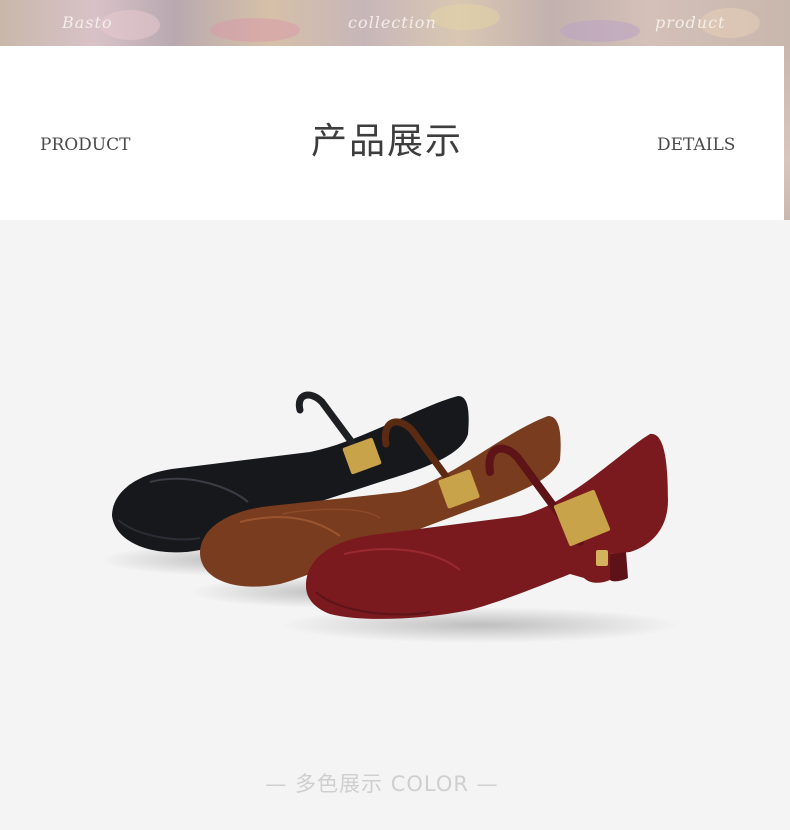 The width and height of the screenshot is (790, 830). I want to click on buckle-icon, so click(602, 558).